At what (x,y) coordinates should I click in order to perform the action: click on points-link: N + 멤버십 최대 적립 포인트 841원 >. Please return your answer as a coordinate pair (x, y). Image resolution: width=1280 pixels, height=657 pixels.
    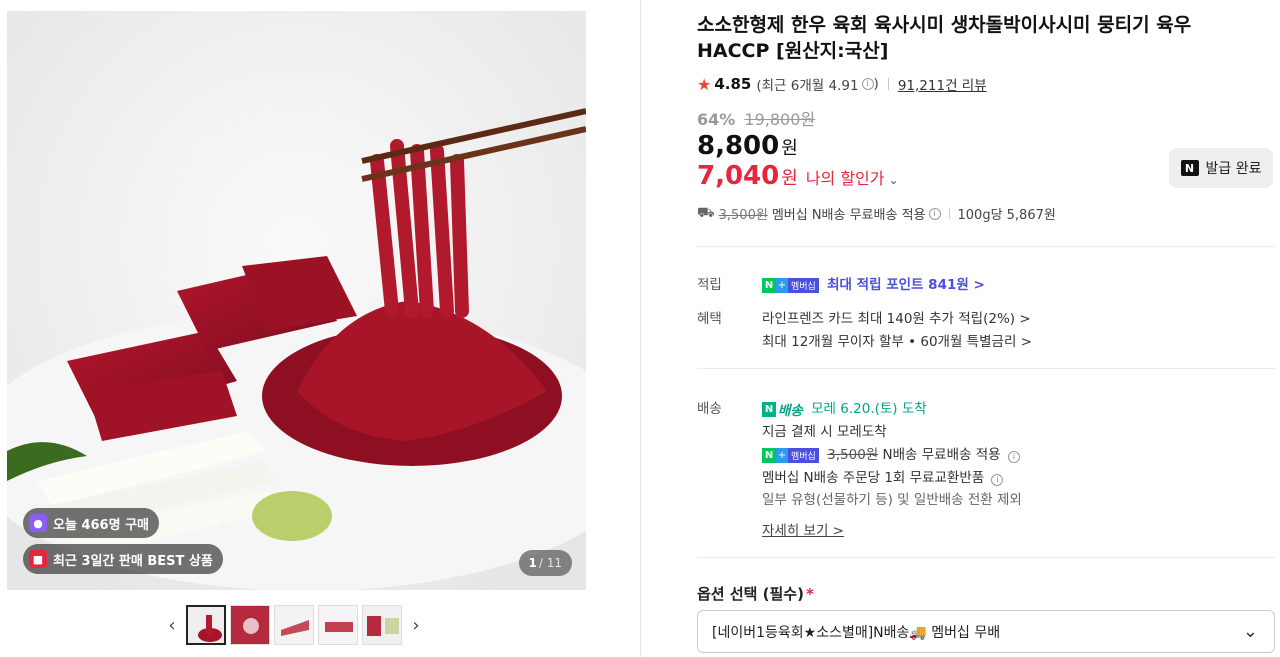
    Looking at the image, I should click on (873, 283).